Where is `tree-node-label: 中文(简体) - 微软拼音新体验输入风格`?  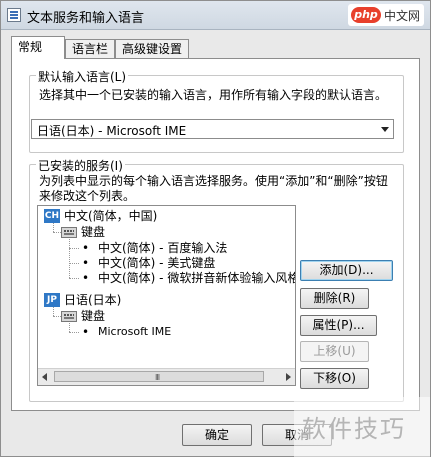 tree-node-label: 中文(简体) - 微软拼音新体验输入风格 is located at coordinates (197, 278).